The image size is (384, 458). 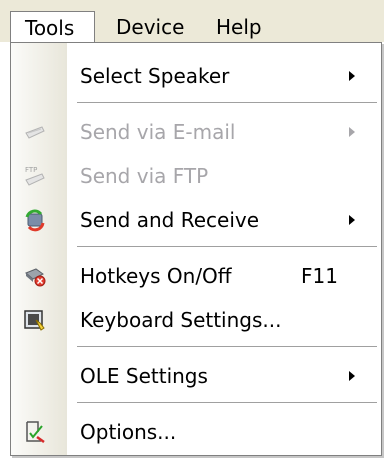 What do you see at coordinates (239, 25) in the screenshot?
I see `menu-help: Help` at bounding box center [239, 25].